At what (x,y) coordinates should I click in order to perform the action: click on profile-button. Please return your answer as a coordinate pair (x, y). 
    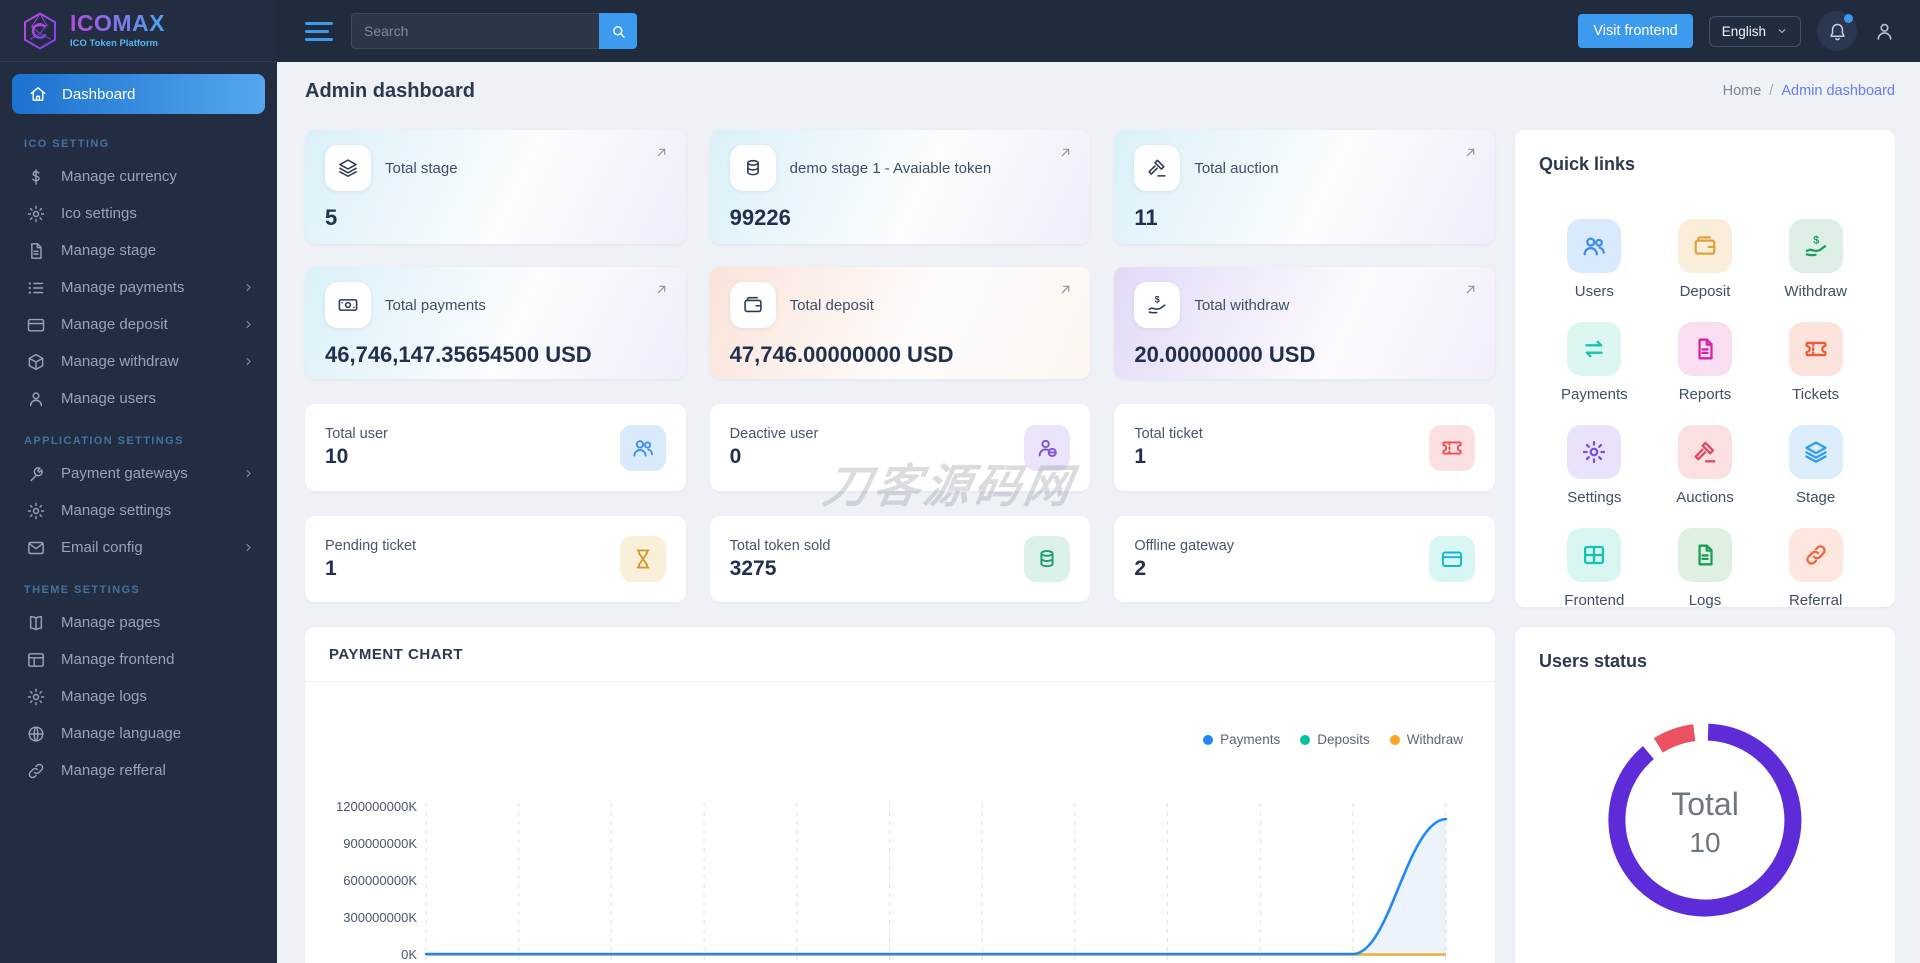
    Looking at the image, I should click on (1884, 31).